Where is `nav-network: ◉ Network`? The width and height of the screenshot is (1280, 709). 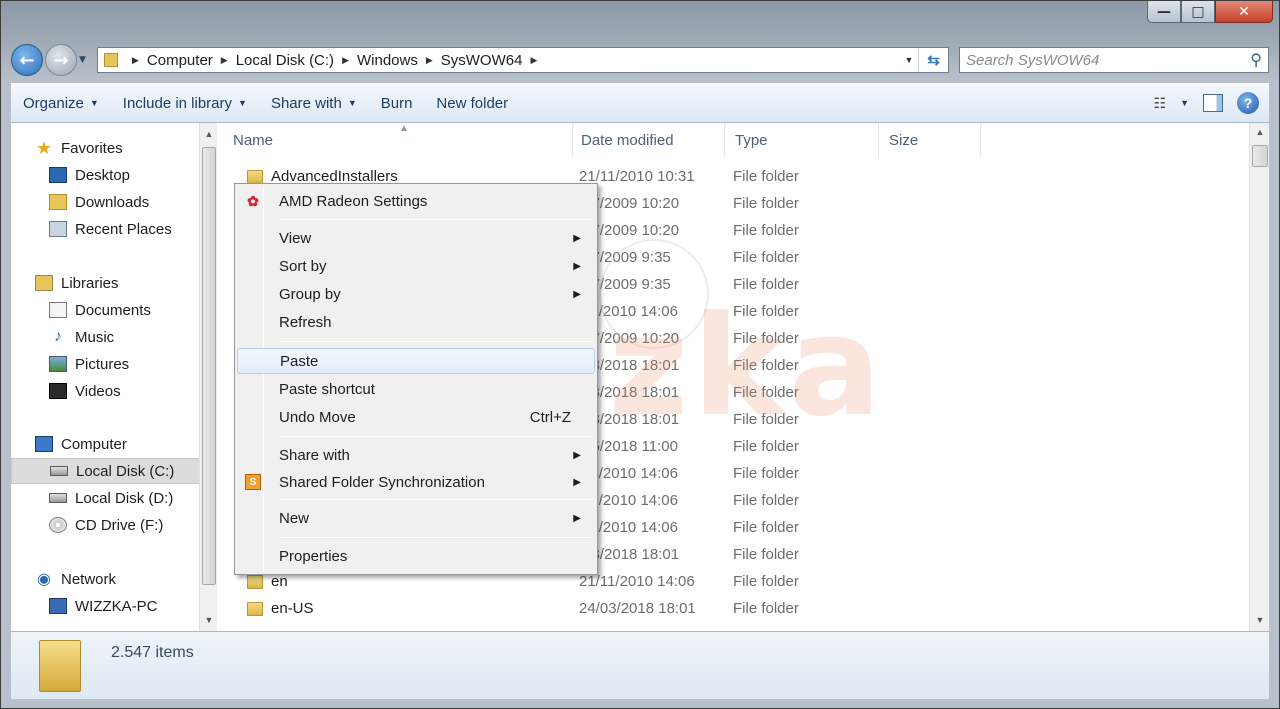
nav-network: ◉ Network is located at coordinates (106, 579).